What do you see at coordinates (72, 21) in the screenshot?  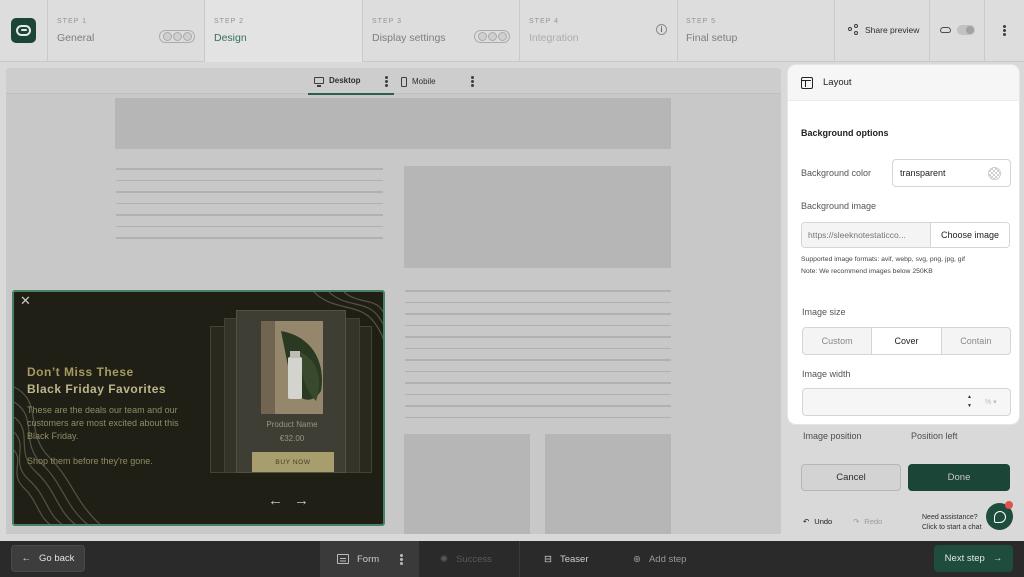 I see `step-number: STEP 1` at bounding box center [72, 21].